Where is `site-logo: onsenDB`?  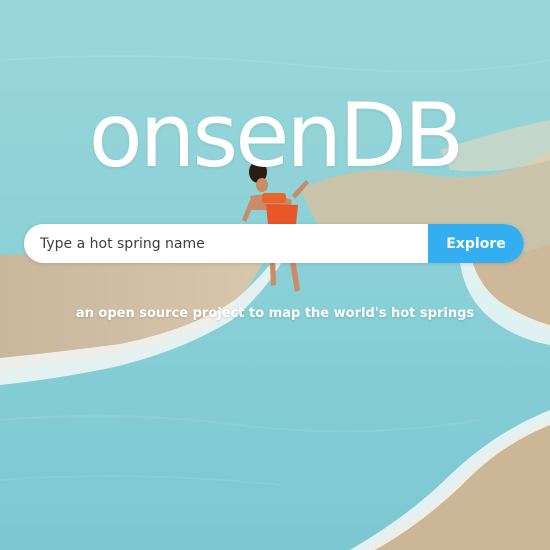 site-logo: onsenDB is located at coordinates (276, 135).